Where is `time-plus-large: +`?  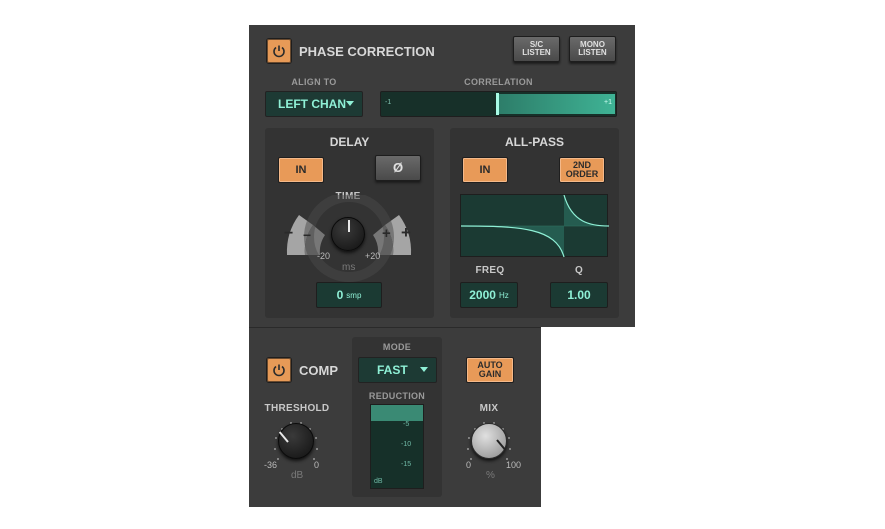 time-plus-large: + is located at coordinates (406, 233).